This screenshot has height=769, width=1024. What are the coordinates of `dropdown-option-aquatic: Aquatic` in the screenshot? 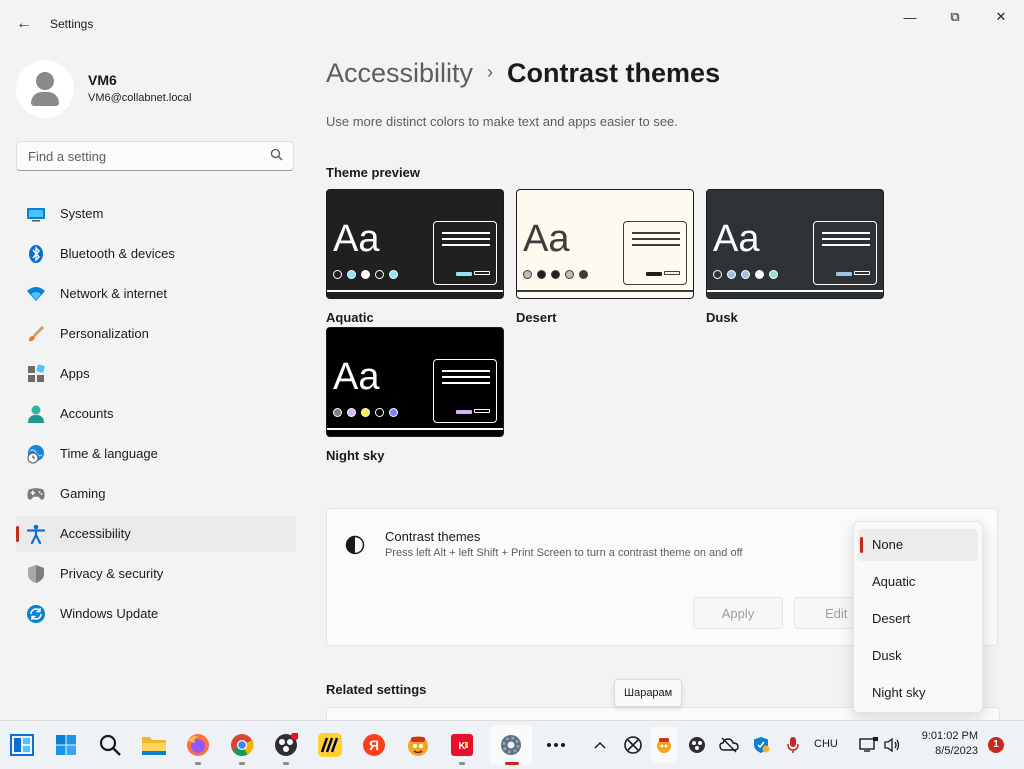 It's located at (918, 582).